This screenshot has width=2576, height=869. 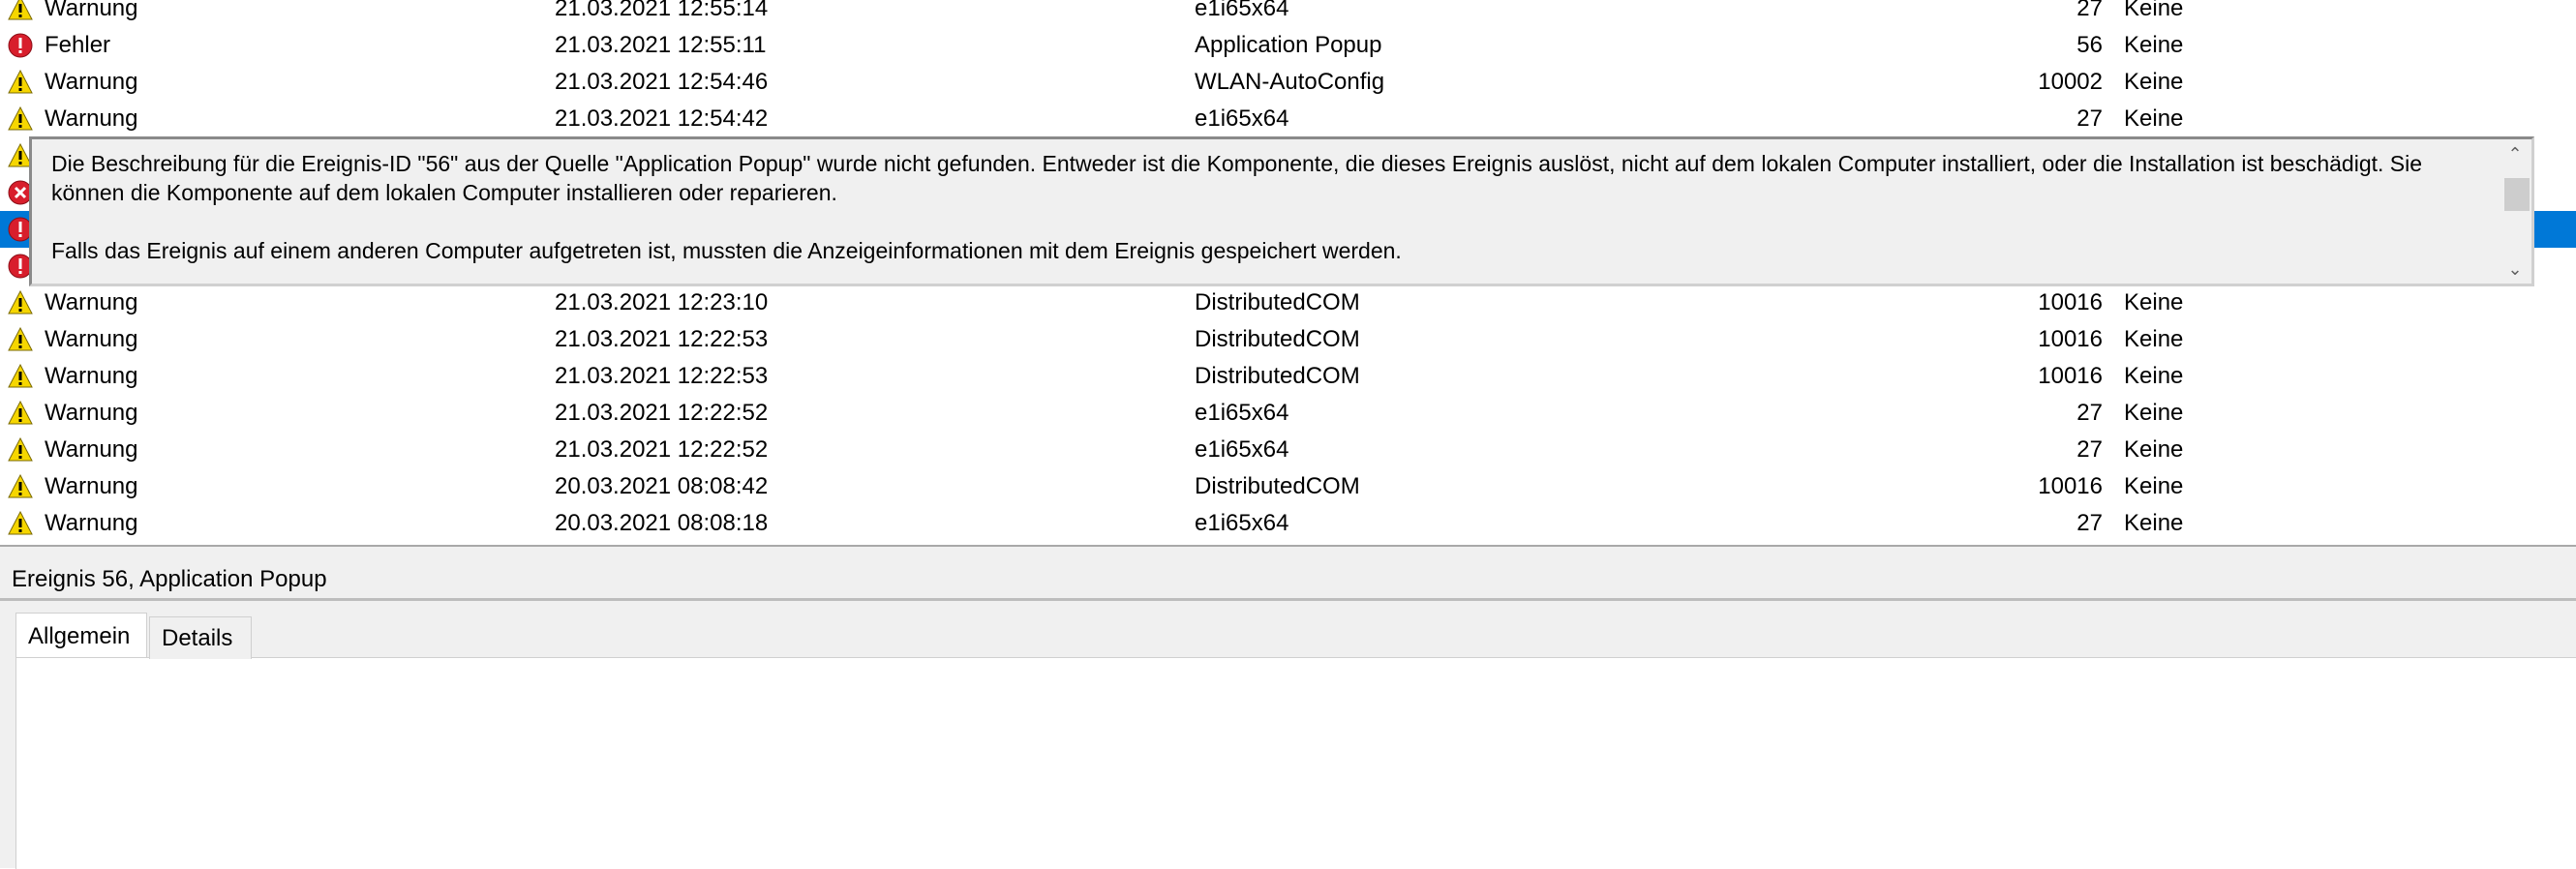 I want to click on event-source: Application Popup, so click(x=1289, y=45).